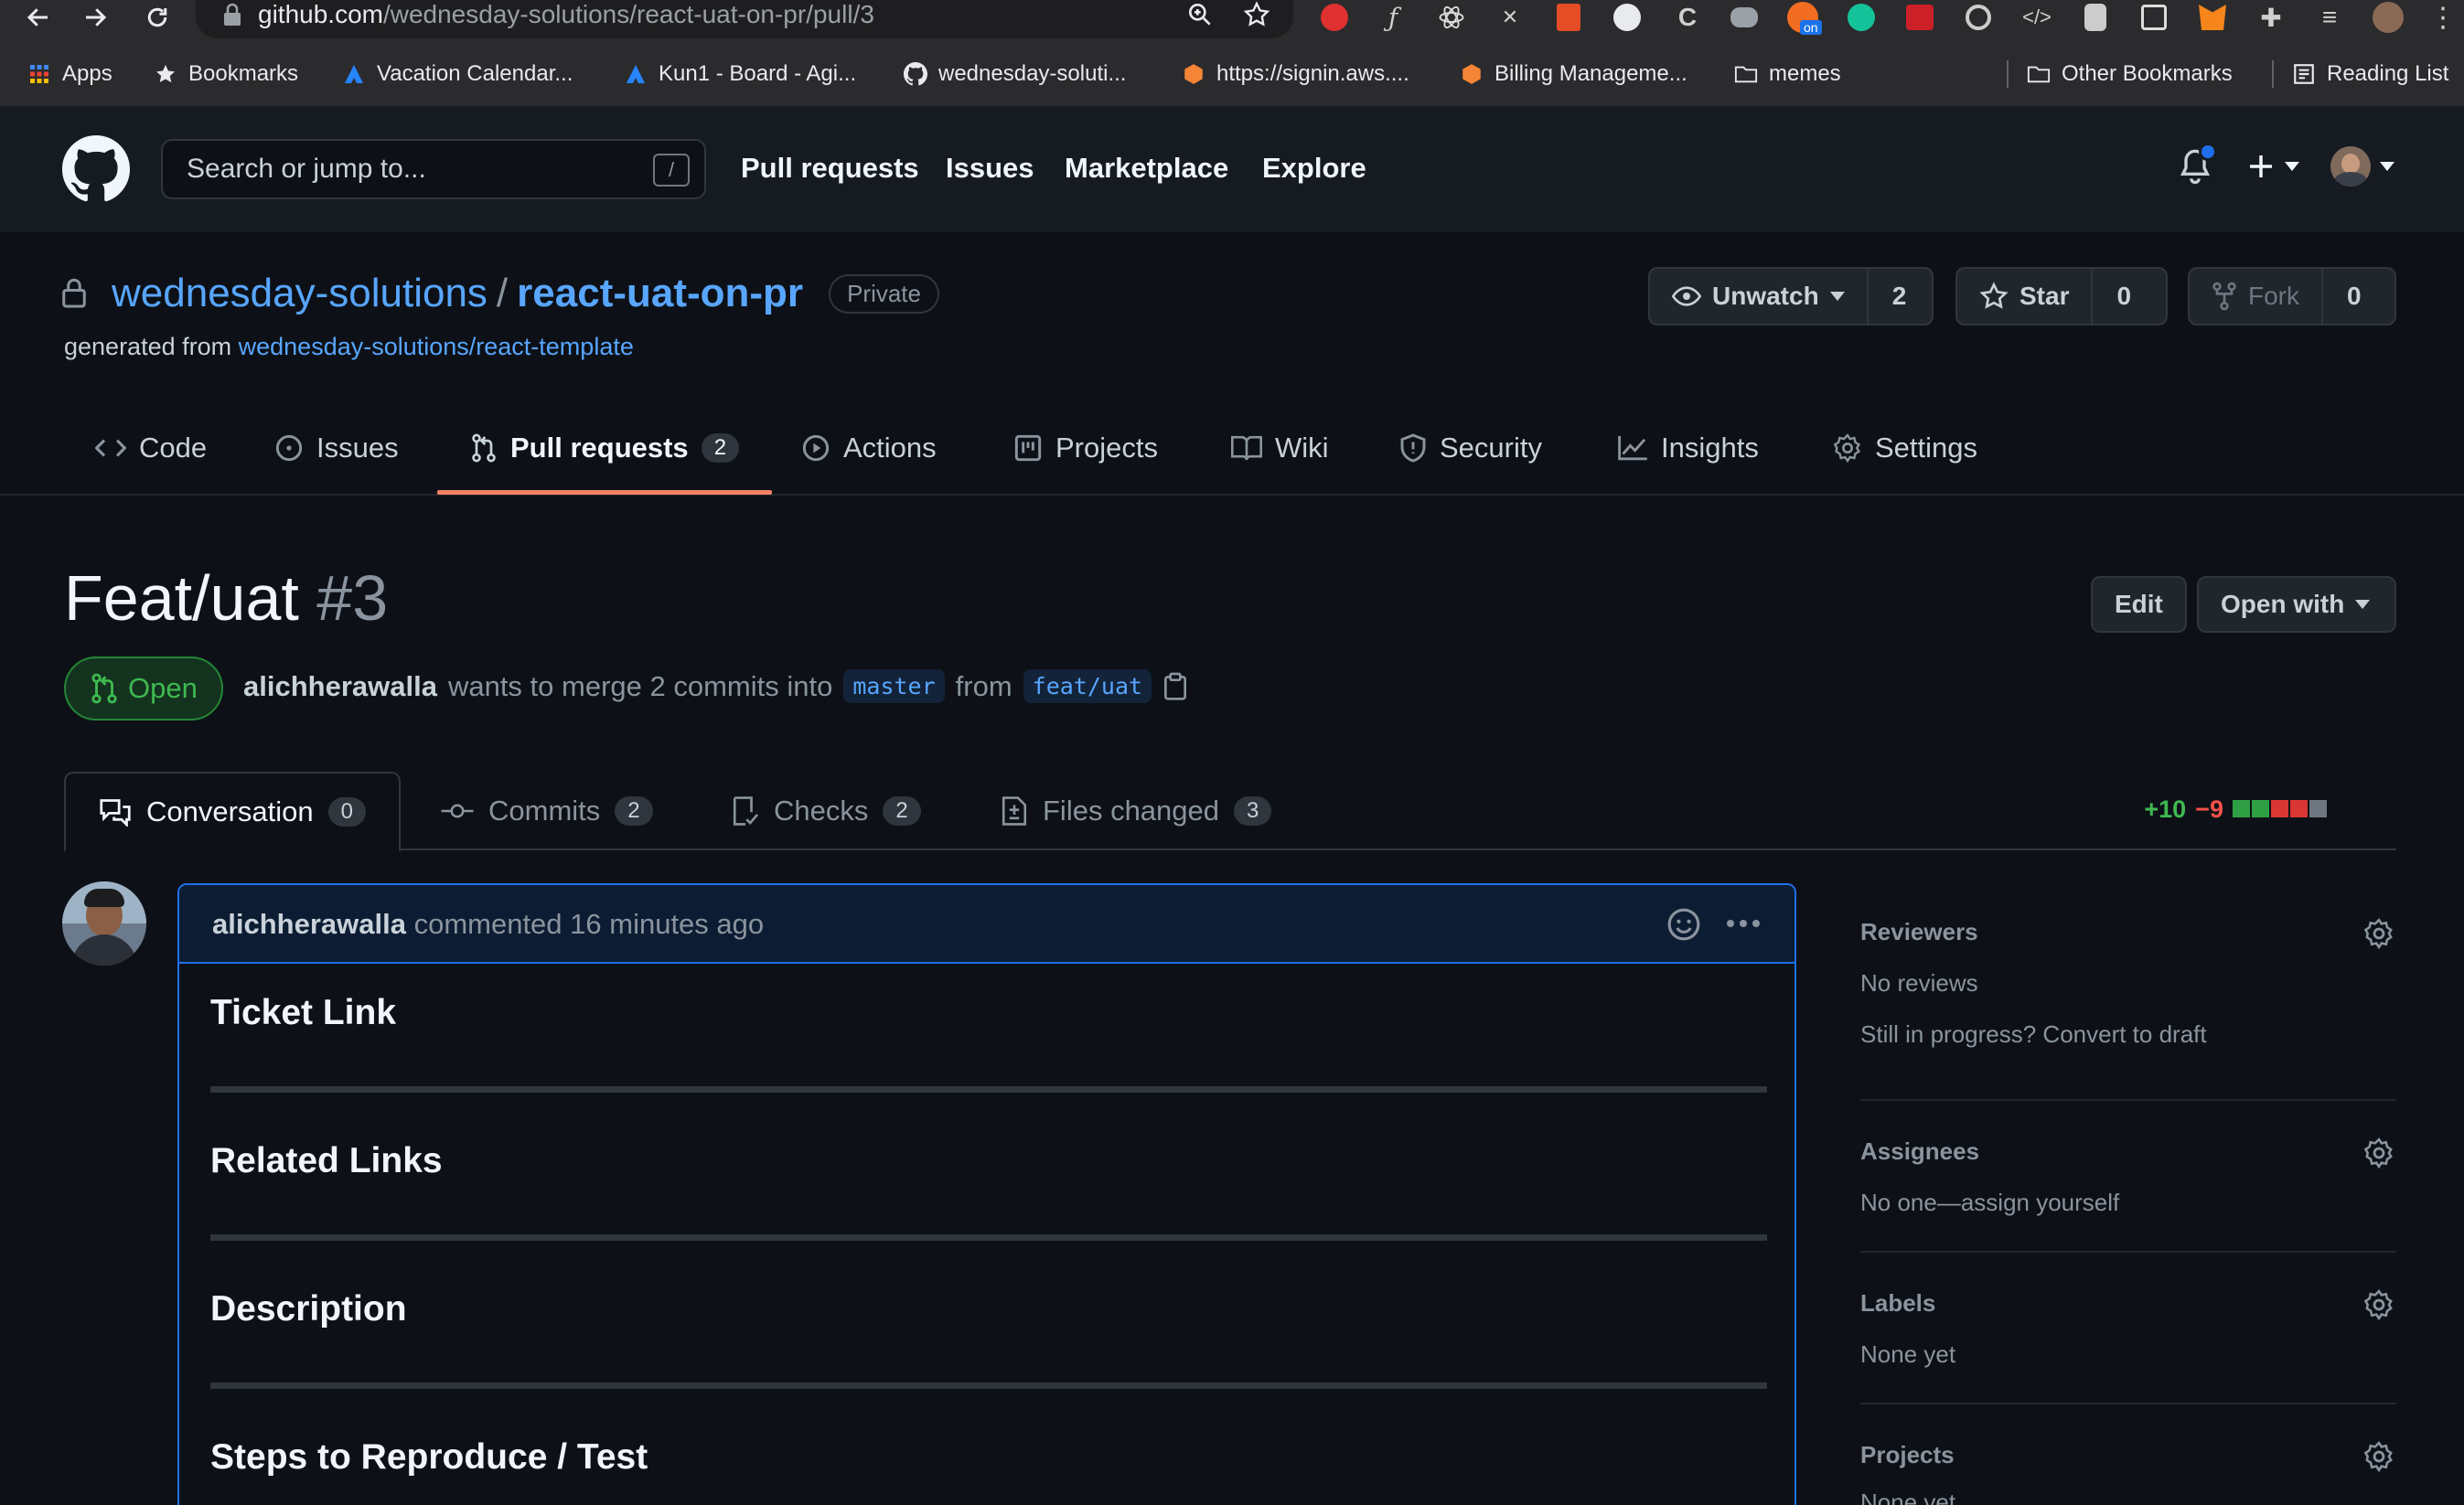 The width and height of the screenshot is (2464, 1505). I want to click on bookmark-reading-list: Reading List, so click(2370, 74).